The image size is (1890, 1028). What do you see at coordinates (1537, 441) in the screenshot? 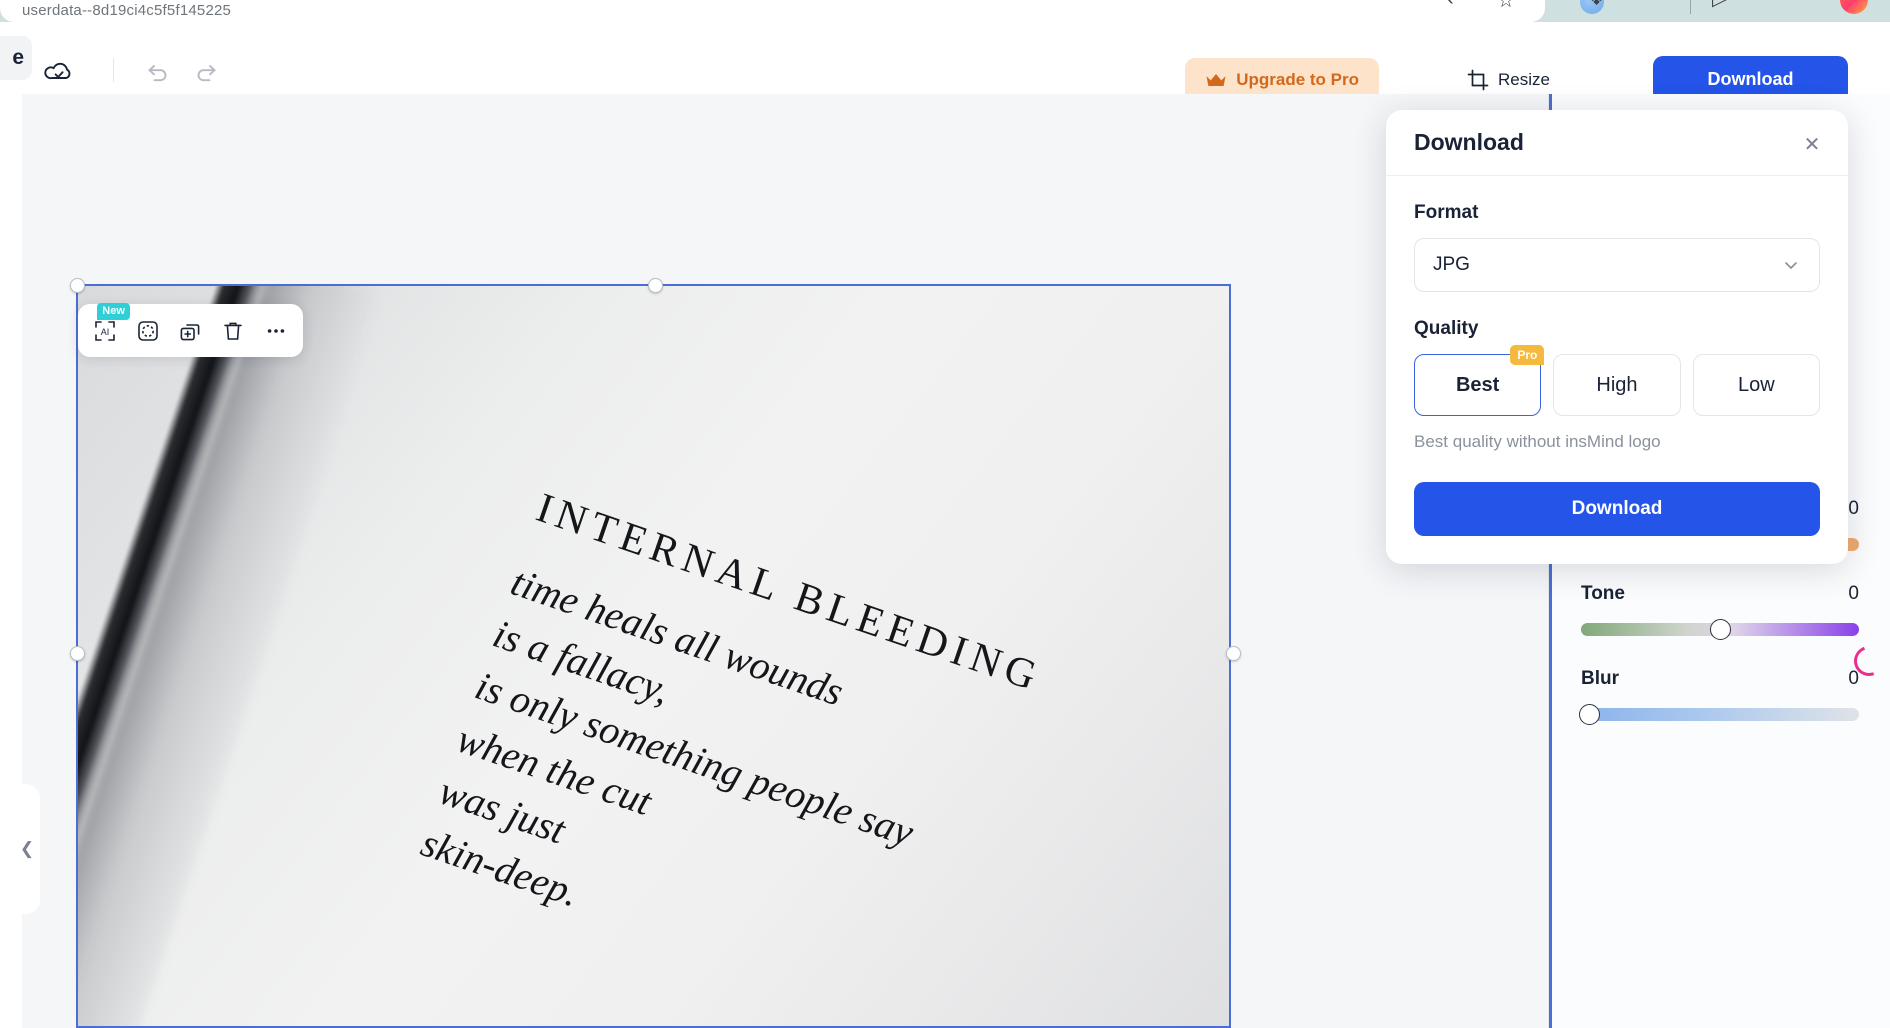
I see `quality-hint: Best quality without insMind logo` at bounding box center [1537, 441].